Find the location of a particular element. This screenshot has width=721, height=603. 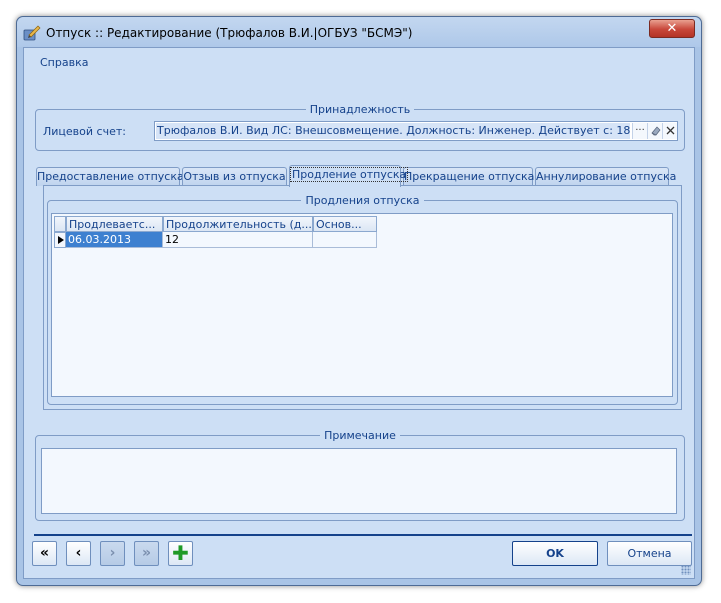

menu-item-help: Справка is located at coordinates (64, 62).